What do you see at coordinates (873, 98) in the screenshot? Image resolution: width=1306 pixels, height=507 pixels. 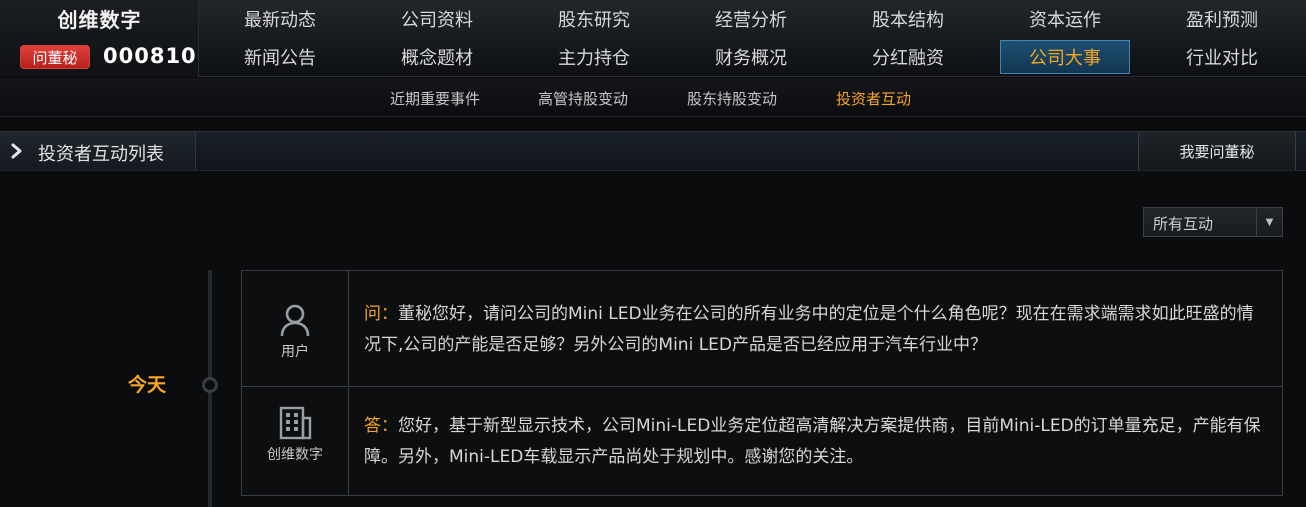 I see `subnav-investor-interaction: 投资者互动` at bounding box center [873, 98].